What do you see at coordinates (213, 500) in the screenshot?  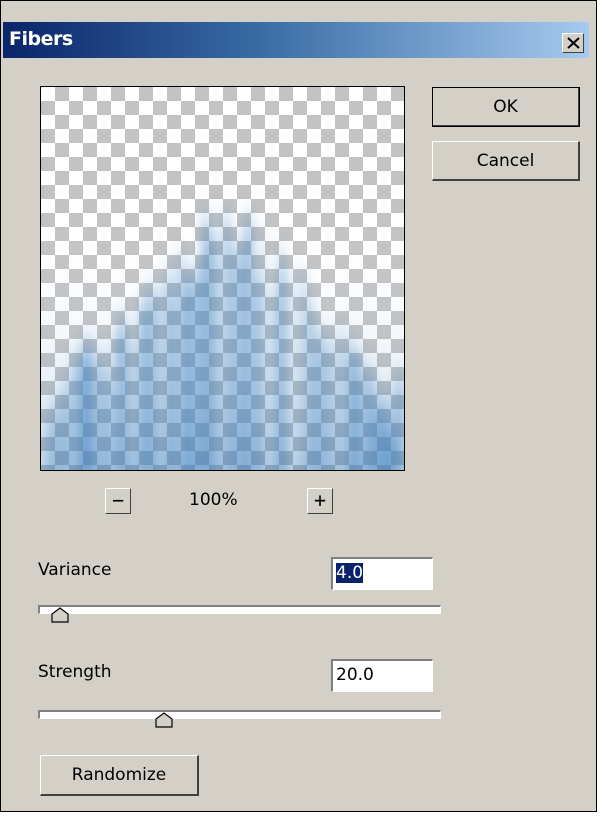 I see `zoom-level: 100%` at bounding box center [213, 500].